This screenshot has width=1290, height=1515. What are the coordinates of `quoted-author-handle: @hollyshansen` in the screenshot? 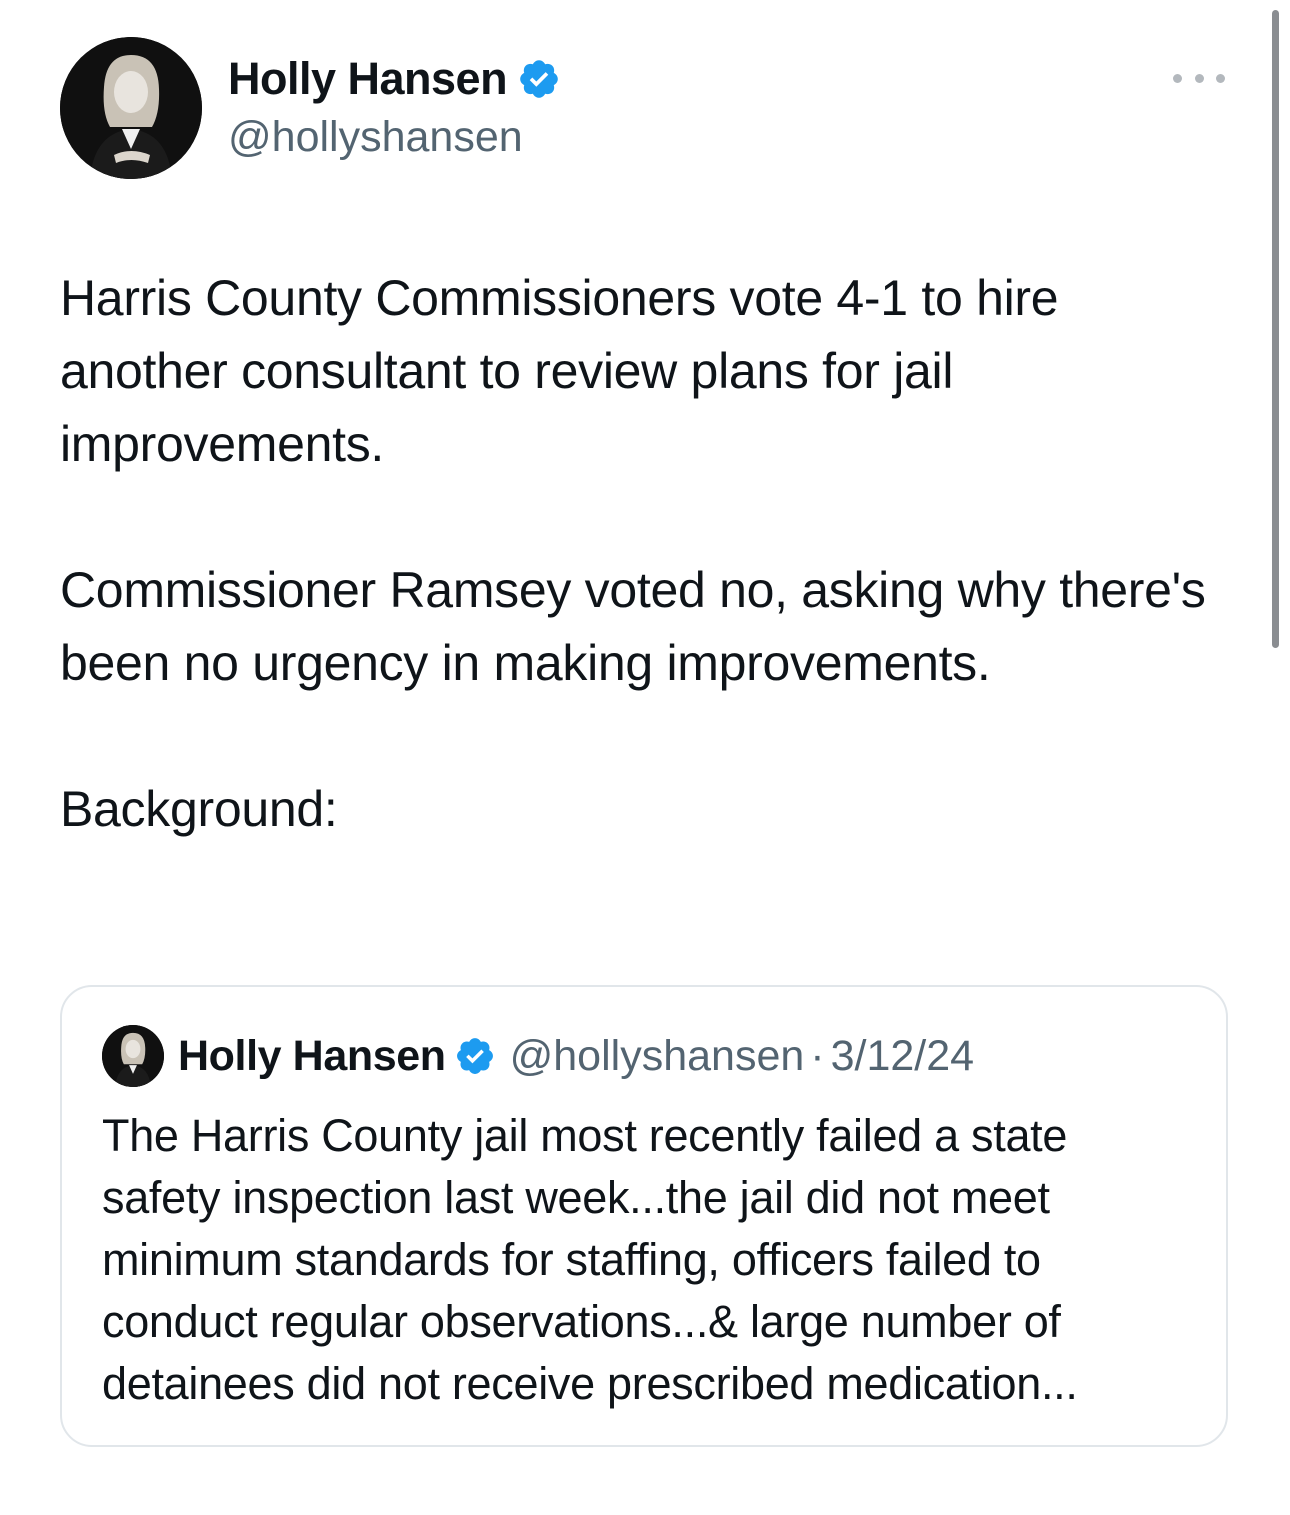 It's located at (657, 1056).